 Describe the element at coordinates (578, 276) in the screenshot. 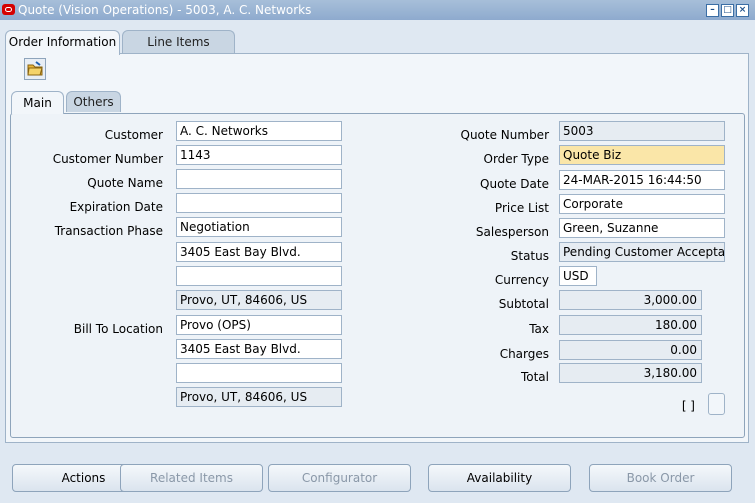

I see `currency-field: USD` at that location.